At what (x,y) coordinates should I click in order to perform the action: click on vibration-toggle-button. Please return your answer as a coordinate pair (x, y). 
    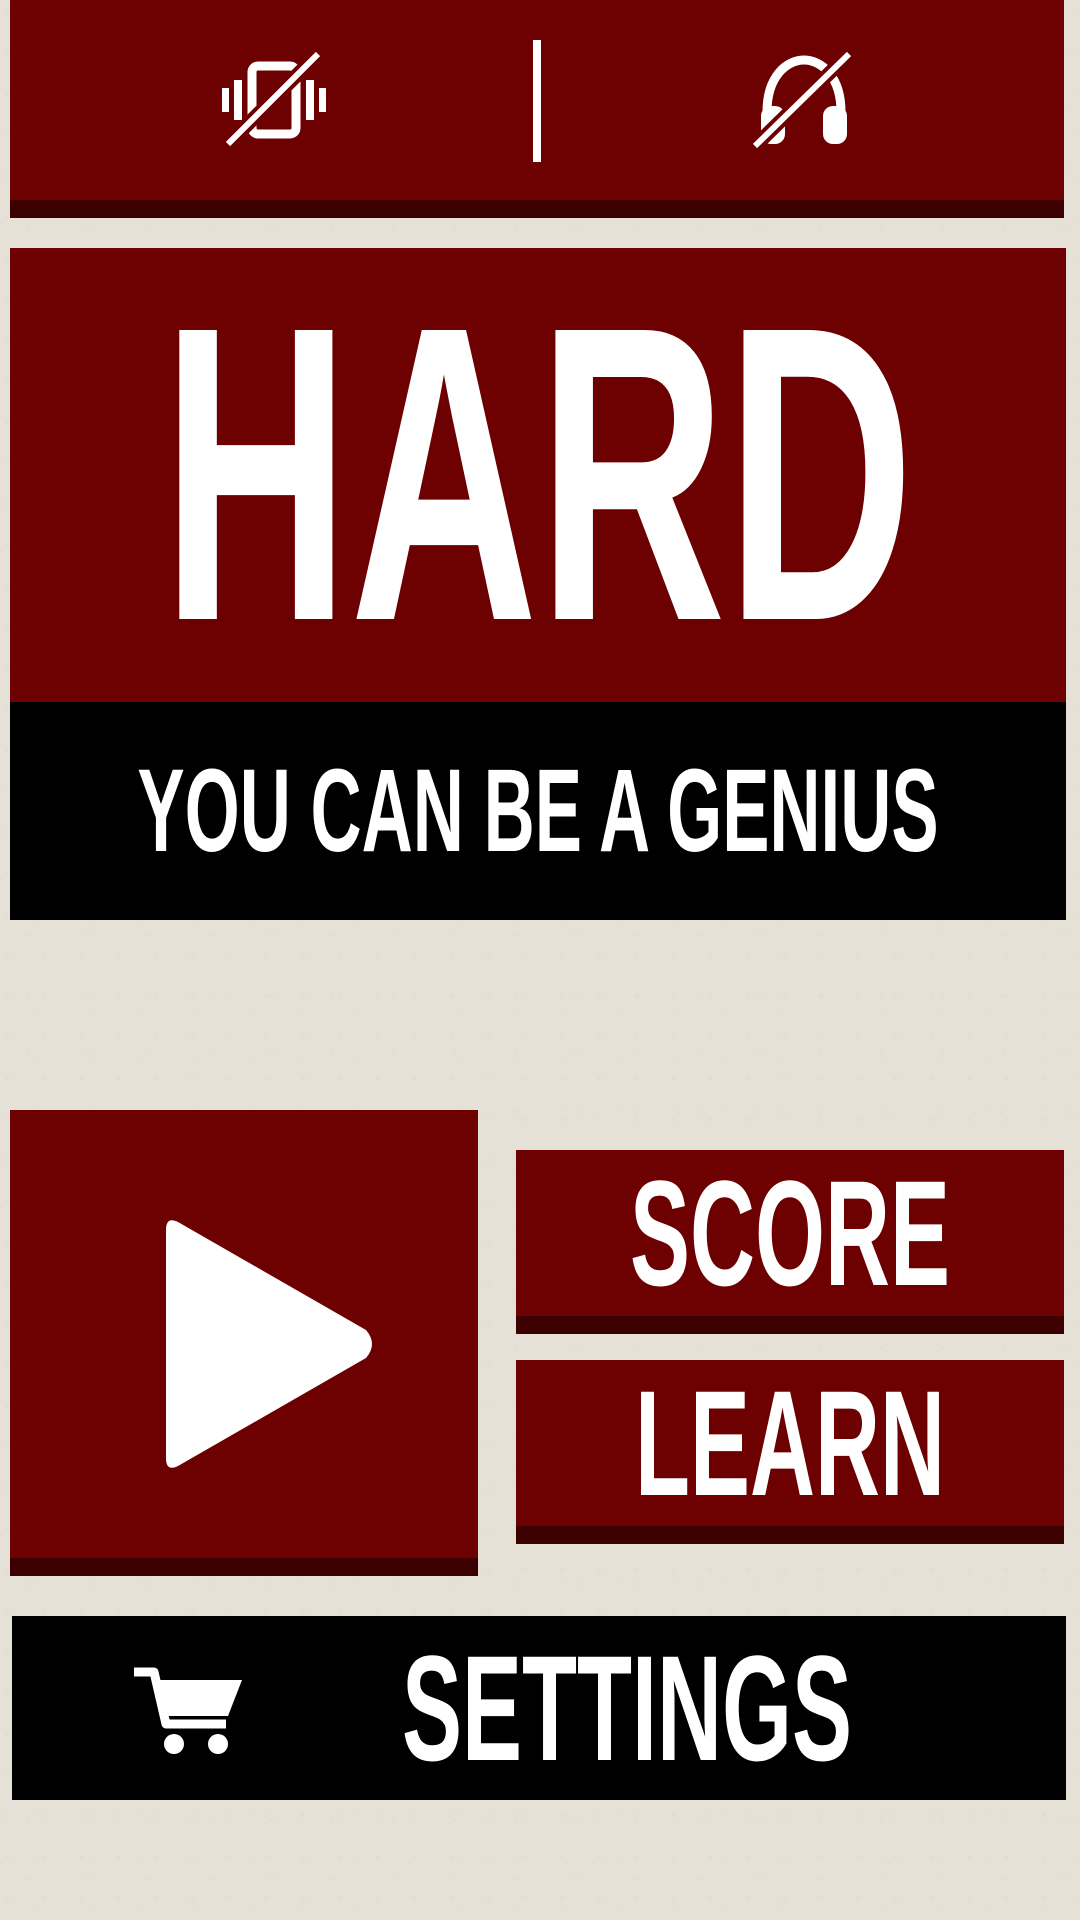
    Looking at the image, I should click on (274, 100).